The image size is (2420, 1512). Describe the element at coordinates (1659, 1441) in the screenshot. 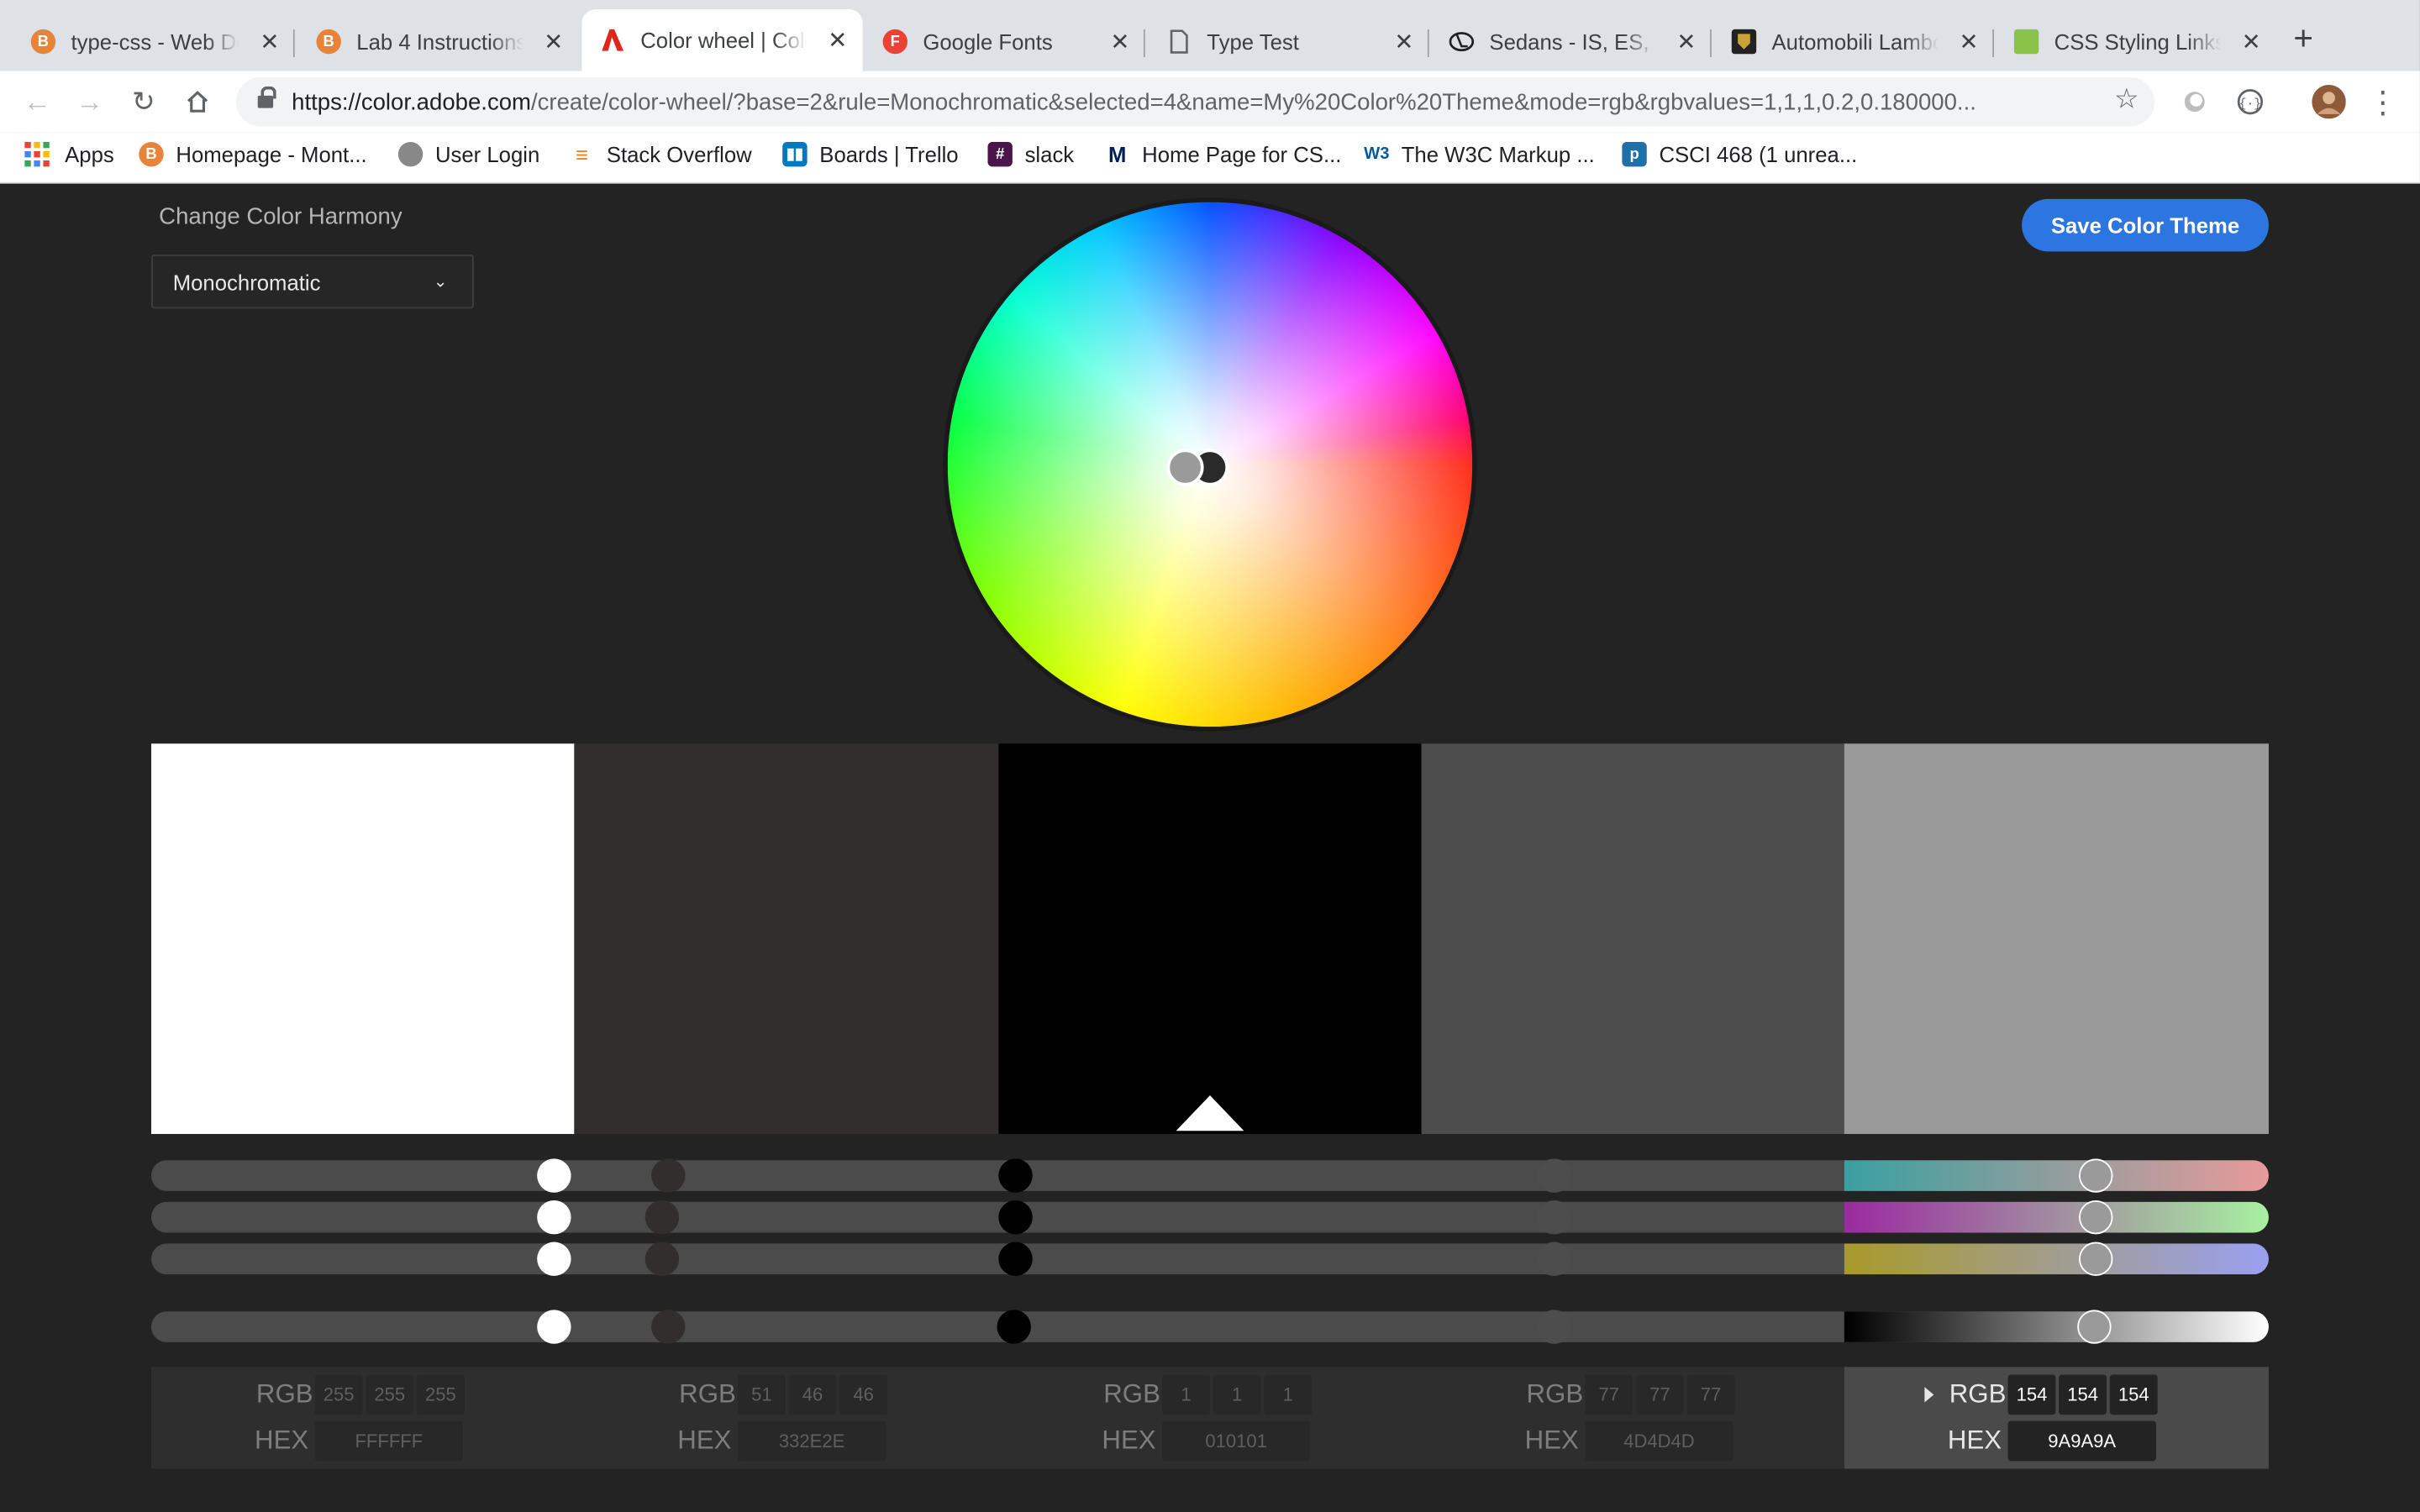

I see `hex-value-input: 4D4D4D` at that location.